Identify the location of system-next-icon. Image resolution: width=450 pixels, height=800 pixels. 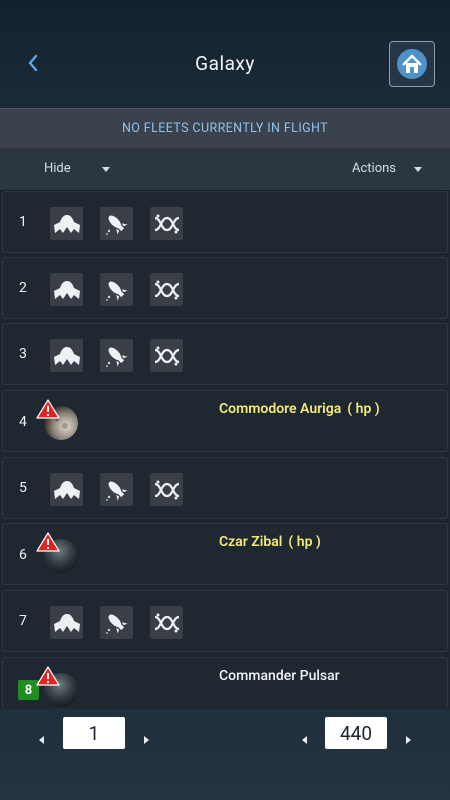
(408, 740).